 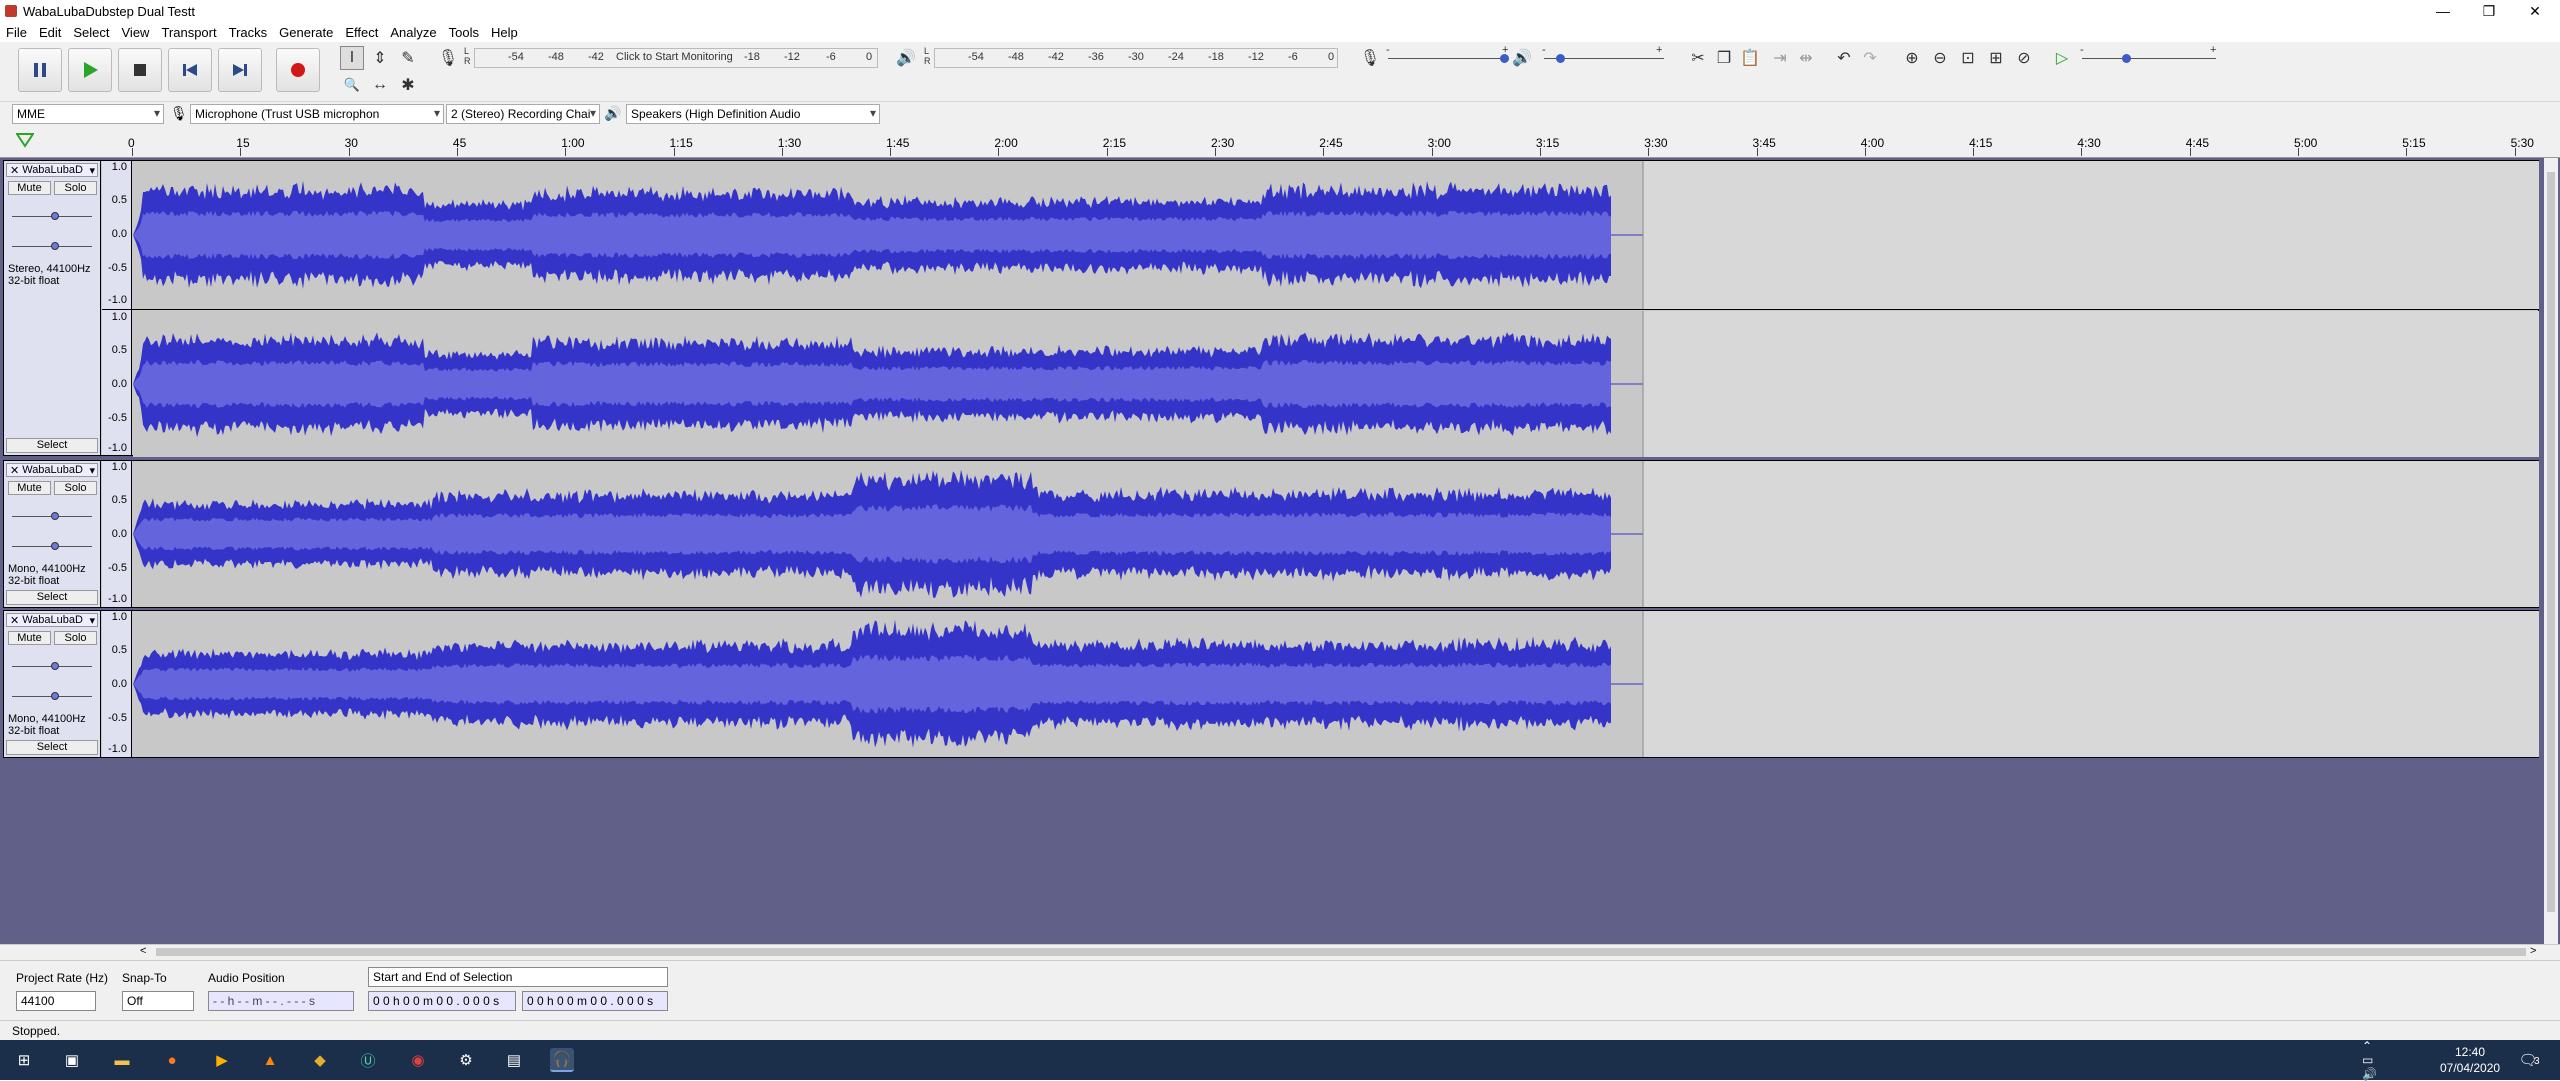 I want to click on recording-device-select: Microphone (Trust USB microphon, so click(x=317, y=114).